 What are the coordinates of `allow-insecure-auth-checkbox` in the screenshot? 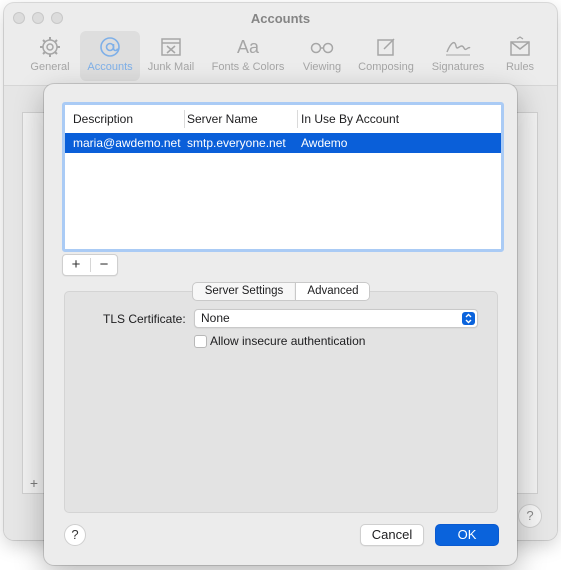 It's located at (200, 341).